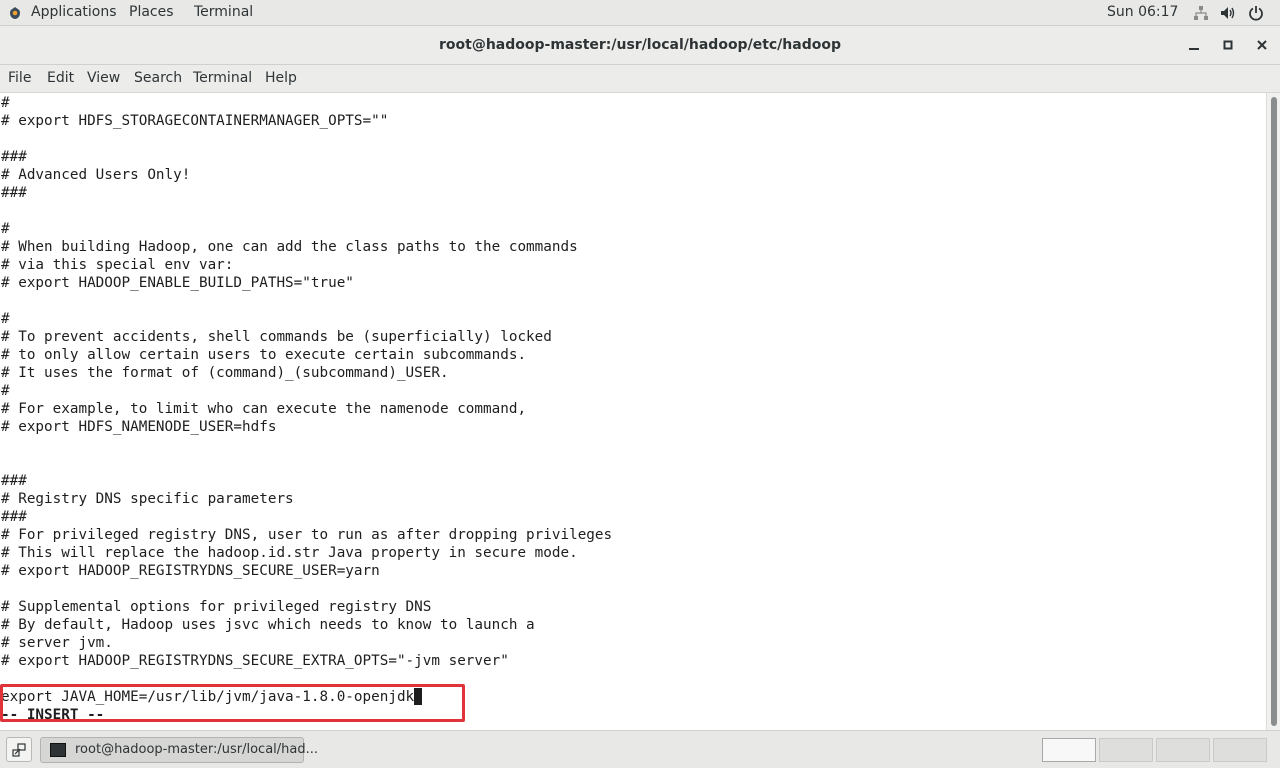  What do you see at coordinates (103, 78) in the screenshot?
I see `menu-view: View` at bounding box center [103, 78].